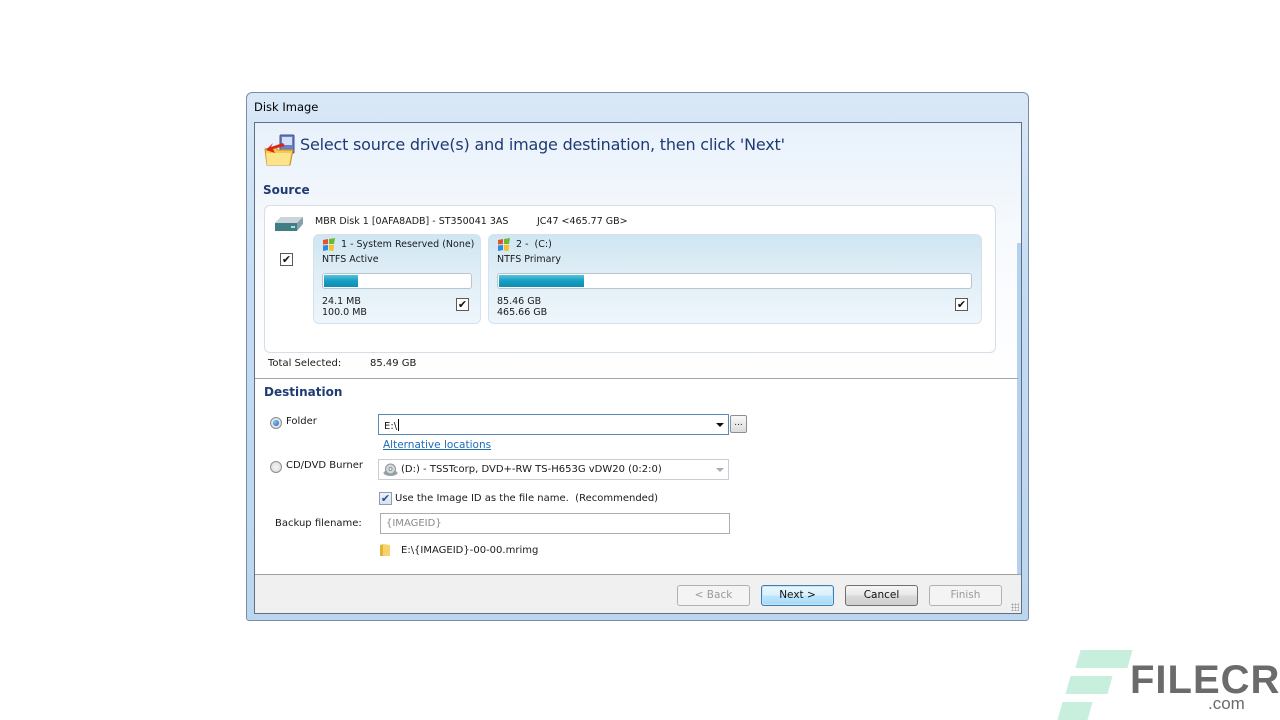 This screenshot has width=1280, height=720. I want to click on total-selected-value: 85.49 GB, so click(393, 363).